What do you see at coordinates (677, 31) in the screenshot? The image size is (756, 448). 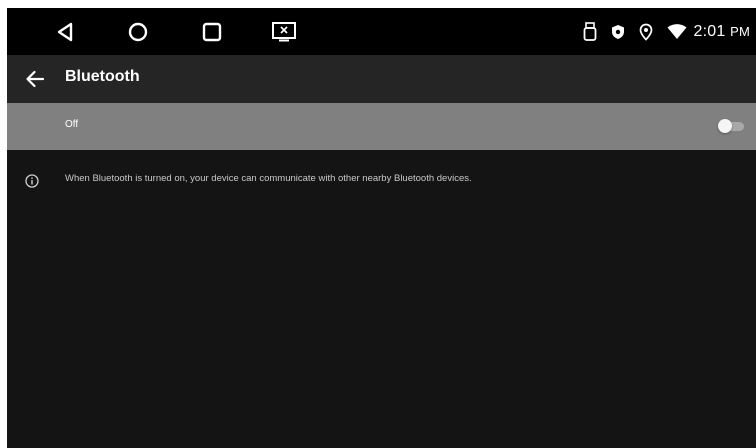 I see `wifi-icon` at bounding box center [677, 31].